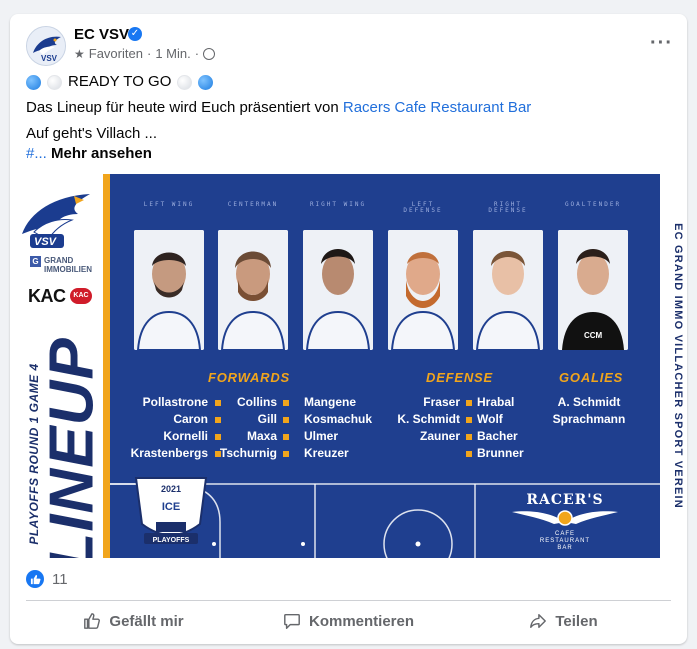  Describe the element at coordinates (338, 428) in the screenshot. I see `forwards-column-3: Mangene Kosmachuk Ulmer Kreuzer` at that location.